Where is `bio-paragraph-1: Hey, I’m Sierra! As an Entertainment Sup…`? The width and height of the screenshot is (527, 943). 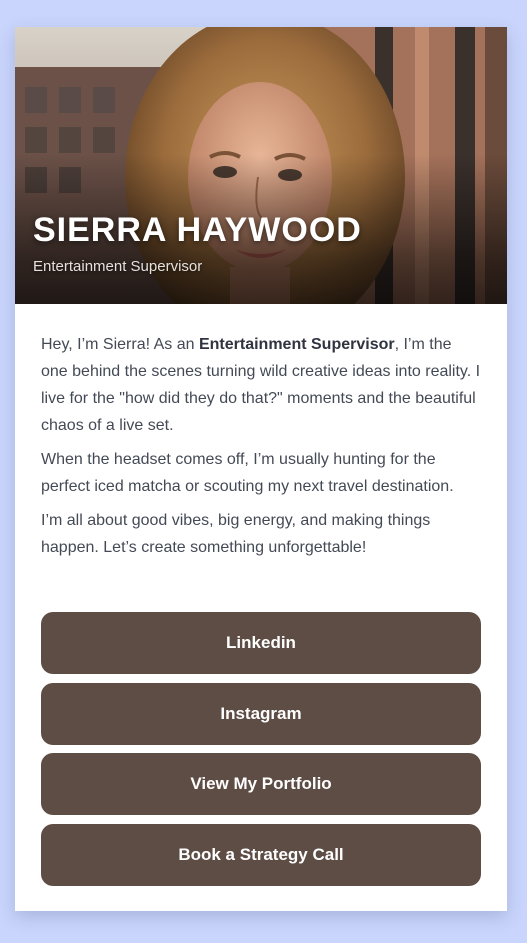 bio-paragraph-1: Hey, I’m Sierra! As an Entertainment Sup… is located at coordinates (261, 385).